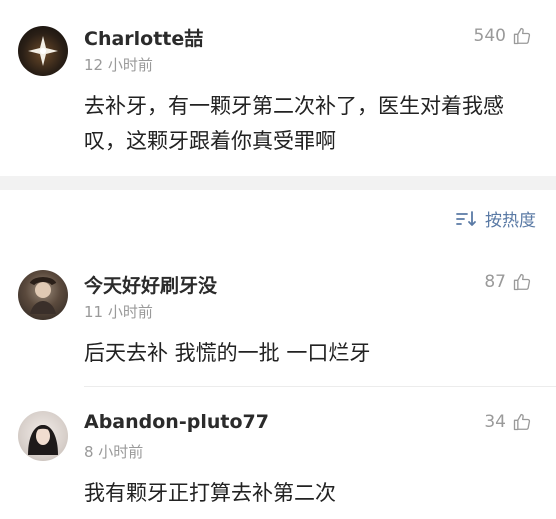 The width and height of the screenshot is (556, 519). I want to click on comment-text: 后天去补 我慌的一批 一口烂牙, so click(227, 353).